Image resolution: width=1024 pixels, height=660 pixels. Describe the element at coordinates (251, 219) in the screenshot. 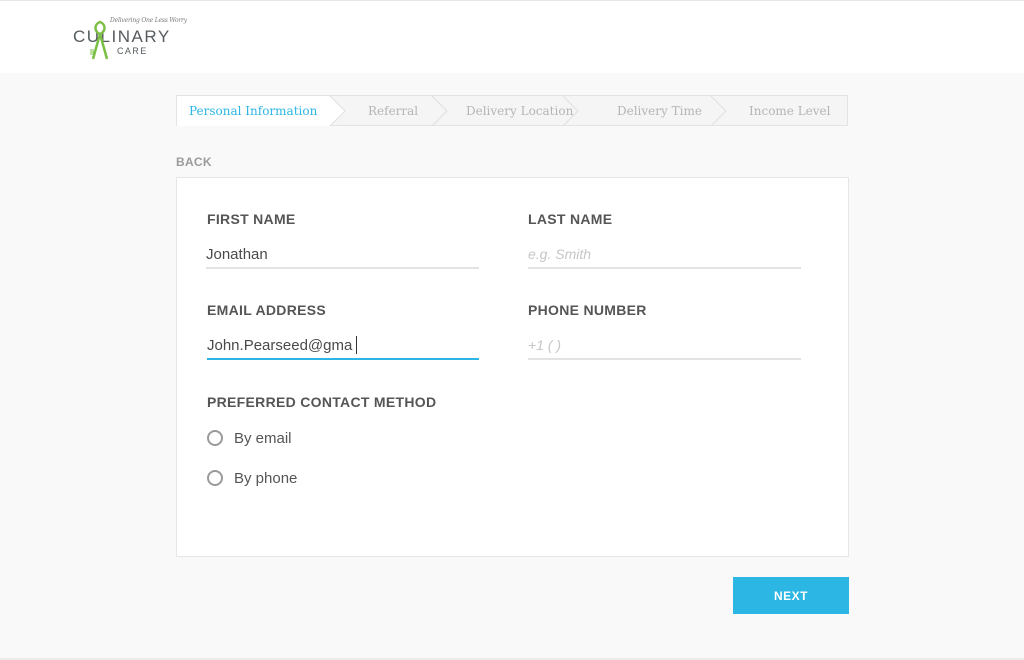

I see `first-name-label: FIRST NAME` at that location.